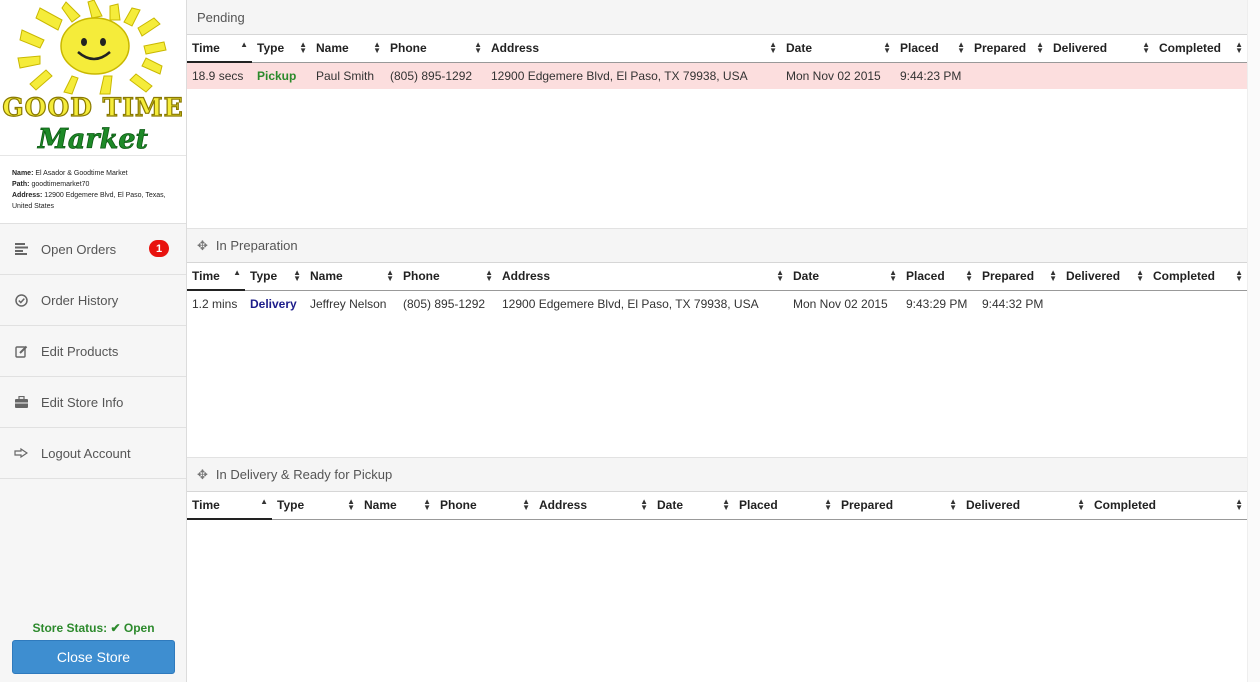 The image size is (1260, 682). Describe the element at coordinates (1197, 303) in the screenshot. I see `cell-completed` at that location.